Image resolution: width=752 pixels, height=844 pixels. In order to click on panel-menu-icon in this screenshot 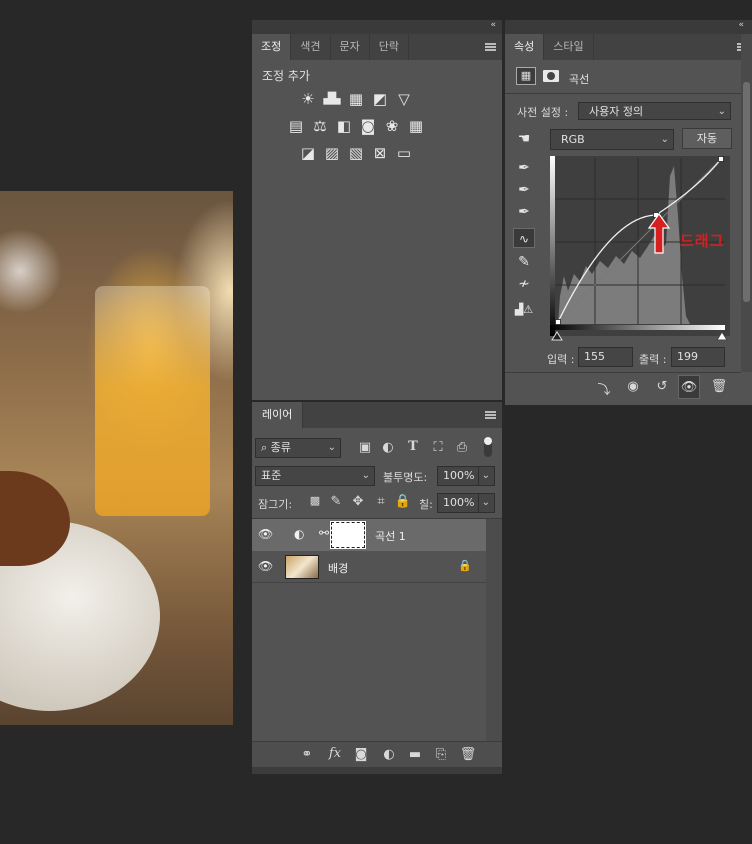, I will do `click(490, 47)`.